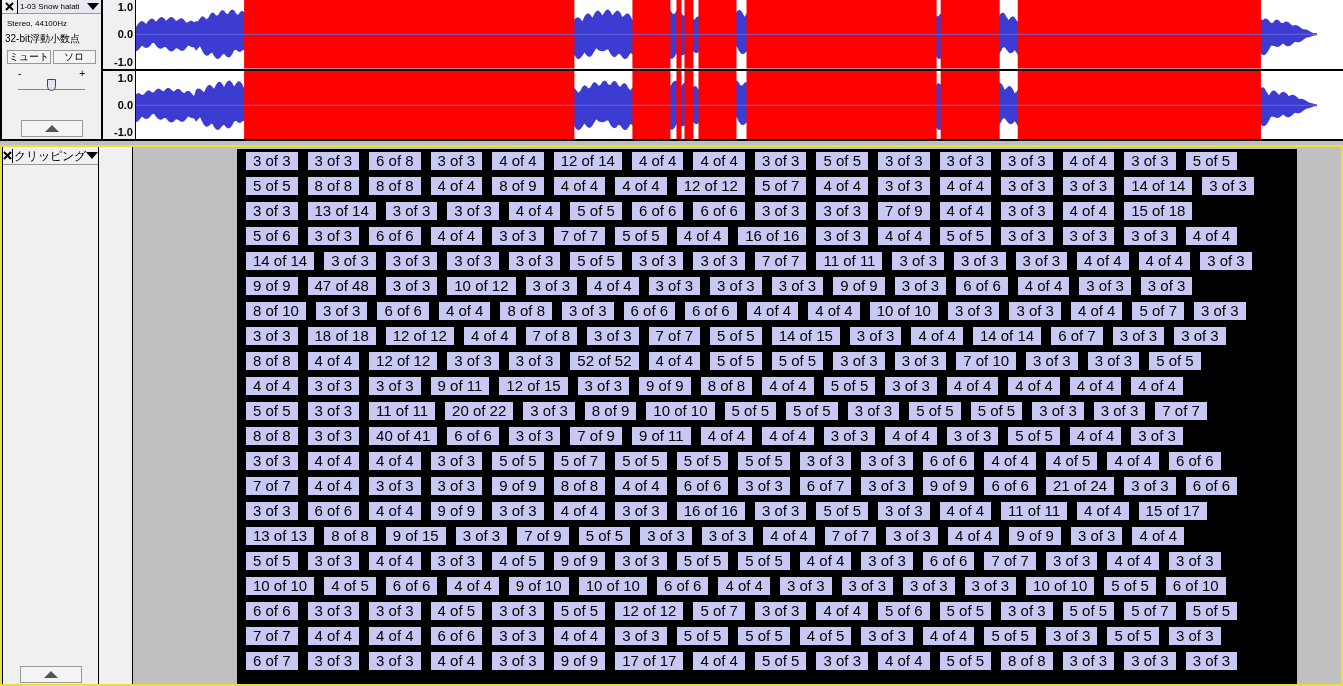 The image size is (1343, 686). I want to click on clip-label: 14 of 15, so click(805, 336).